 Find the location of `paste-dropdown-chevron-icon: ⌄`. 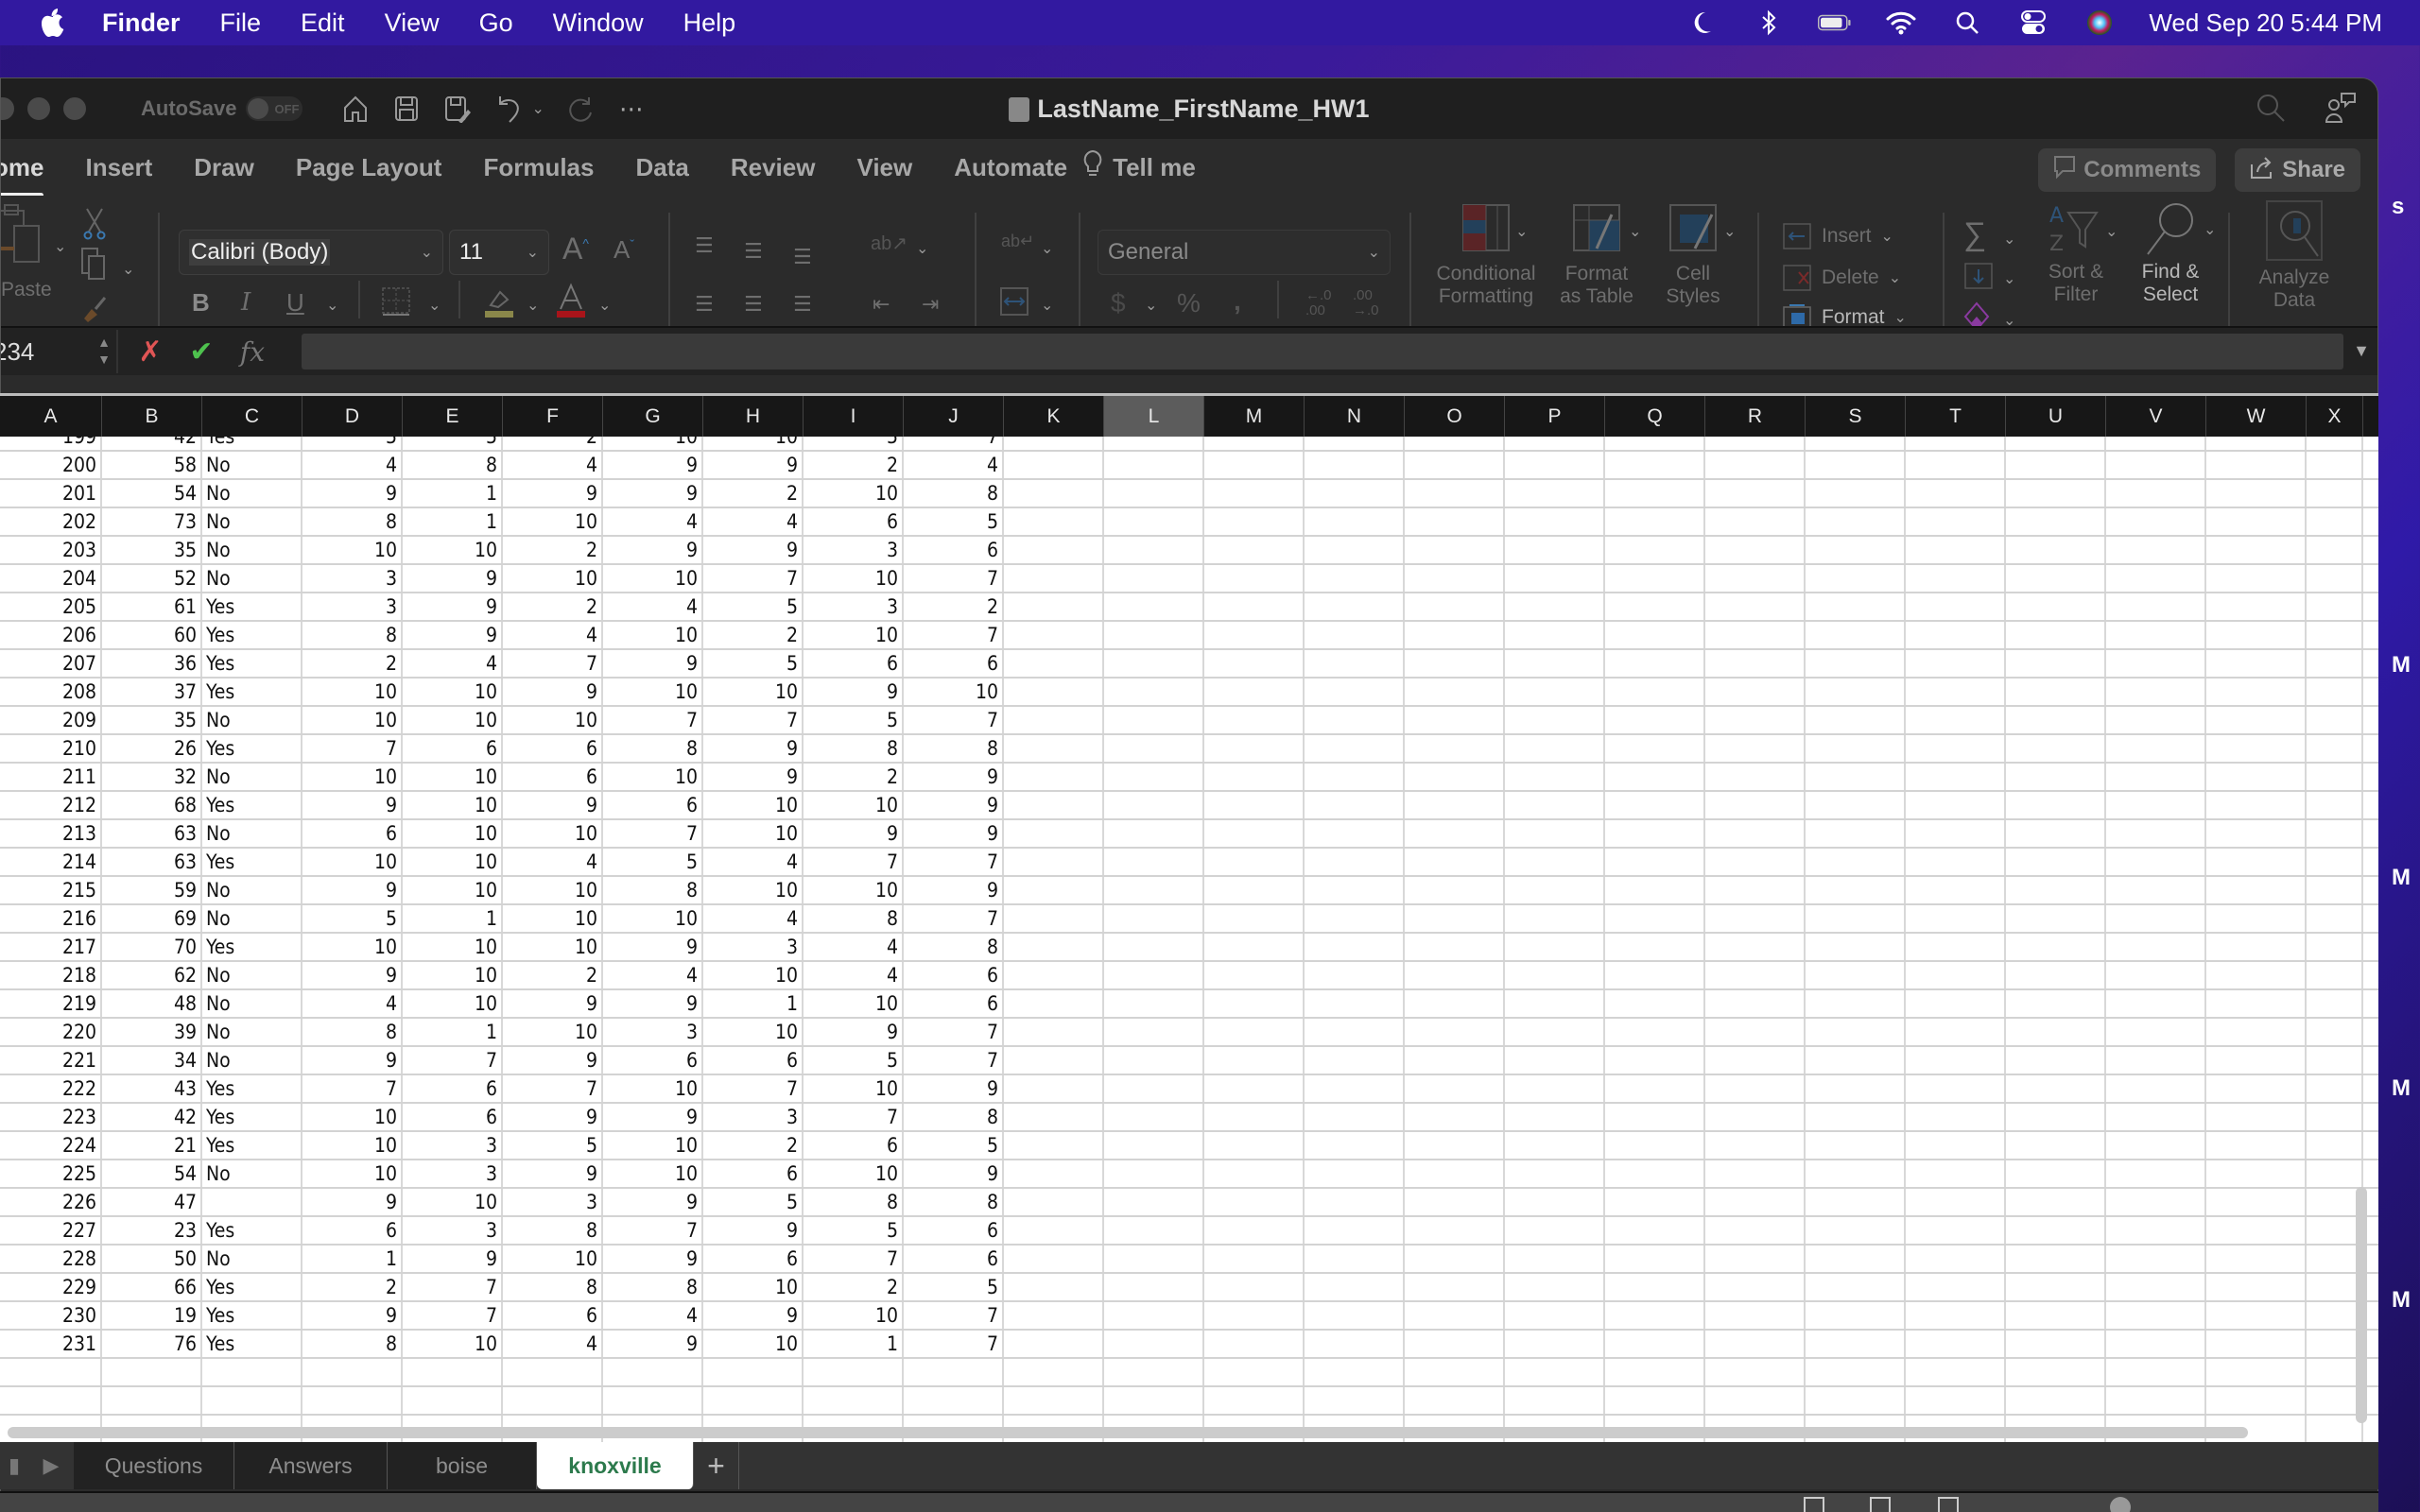

paste-dropdown-chevron-icon: ⌄ is located at coordinates (60, 246).